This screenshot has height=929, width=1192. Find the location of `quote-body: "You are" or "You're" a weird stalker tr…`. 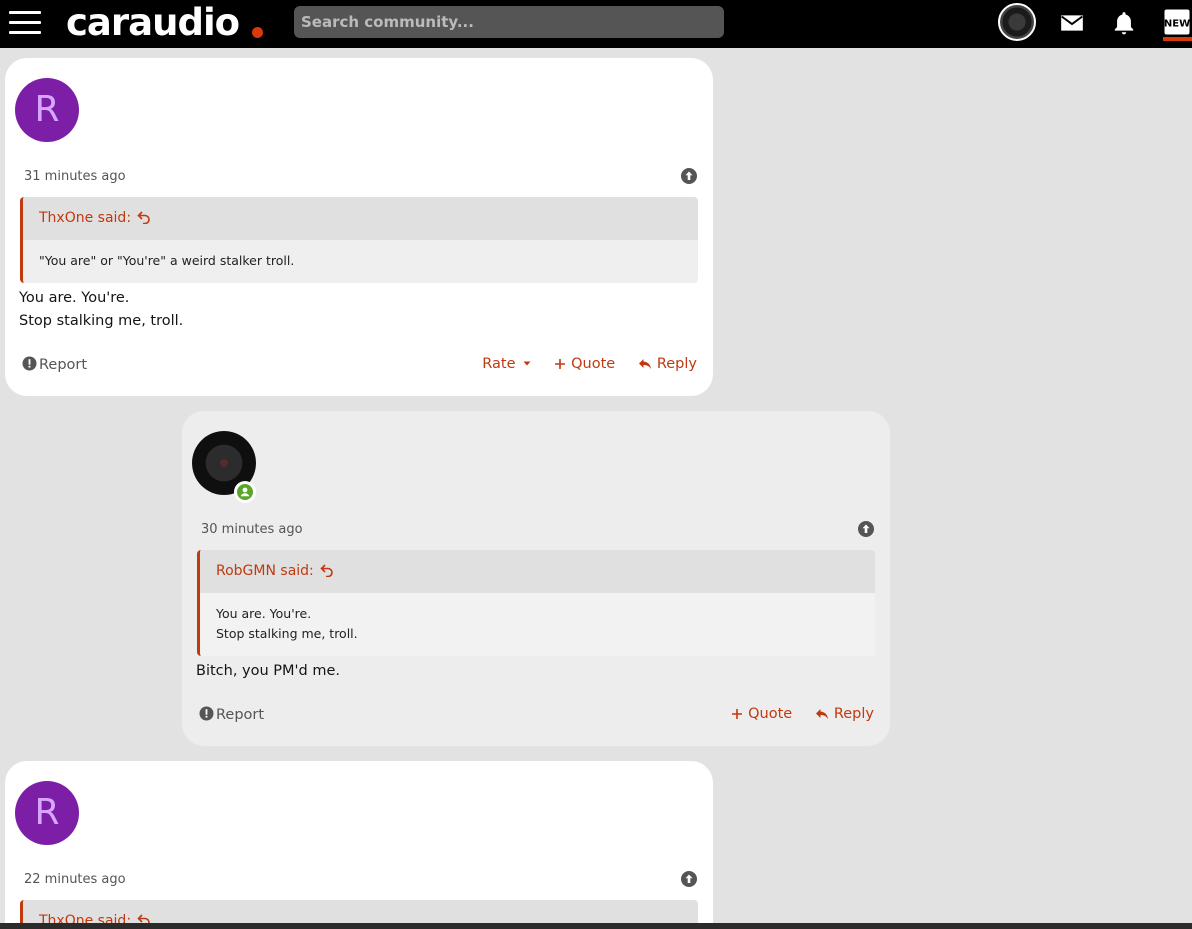

quote-body: "You are" or "You're" a weird stalker tr… is located at coordinates (360, 261).